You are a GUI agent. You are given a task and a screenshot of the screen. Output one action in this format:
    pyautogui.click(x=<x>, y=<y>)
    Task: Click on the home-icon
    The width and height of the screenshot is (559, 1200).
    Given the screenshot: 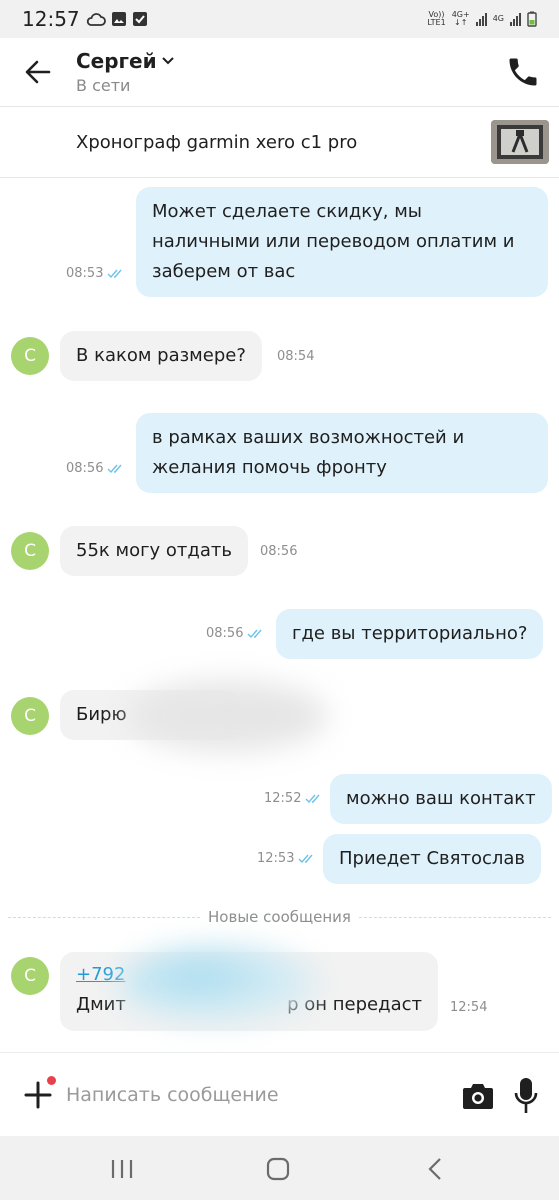 What is the action you would take?
    pyautogui.click(x=278, y=1169)
    